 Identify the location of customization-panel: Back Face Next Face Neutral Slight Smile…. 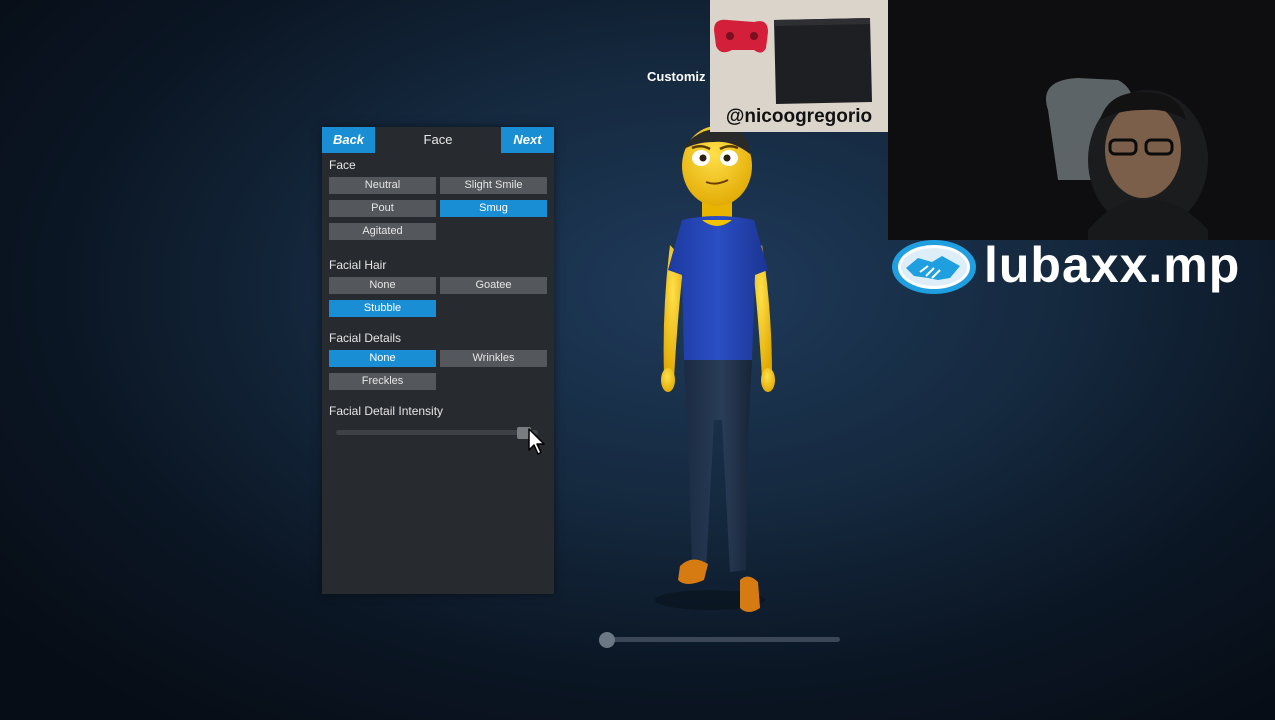
(438, 360).